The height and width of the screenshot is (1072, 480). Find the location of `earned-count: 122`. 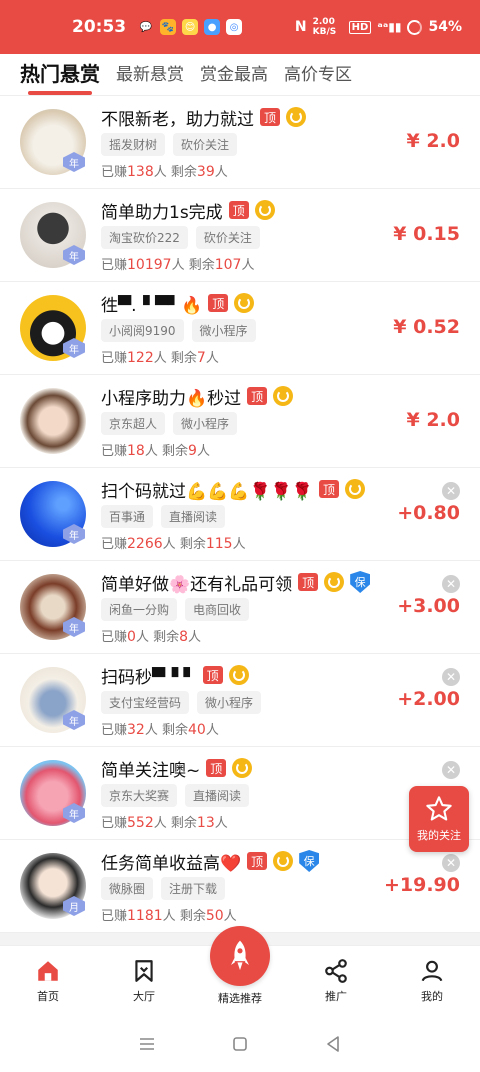

earned-count: 122 is located at coordinates (140, 358).